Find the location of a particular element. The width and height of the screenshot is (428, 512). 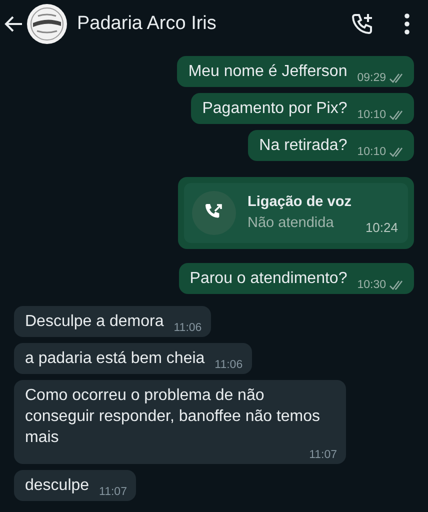

message-text: Pagamento por Pix? is located at coordinates (275, 109).